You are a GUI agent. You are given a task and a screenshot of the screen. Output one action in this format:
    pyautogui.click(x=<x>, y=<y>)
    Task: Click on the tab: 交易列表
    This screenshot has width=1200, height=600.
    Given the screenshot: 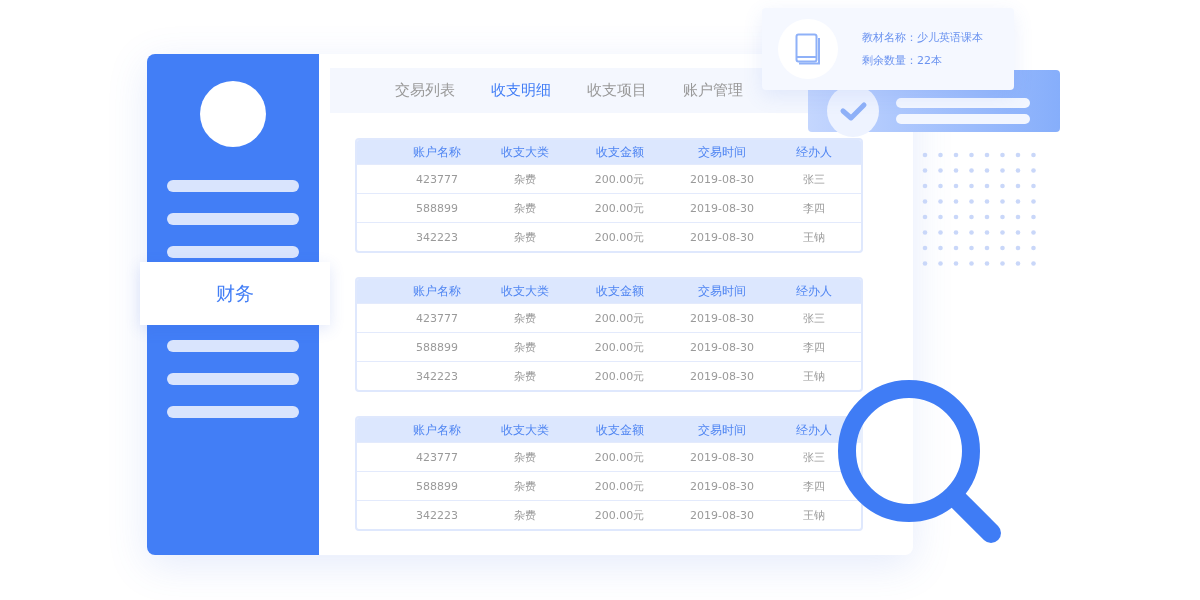 What is the action you would take?
    pyautogui.click(x=425, y=90)
    